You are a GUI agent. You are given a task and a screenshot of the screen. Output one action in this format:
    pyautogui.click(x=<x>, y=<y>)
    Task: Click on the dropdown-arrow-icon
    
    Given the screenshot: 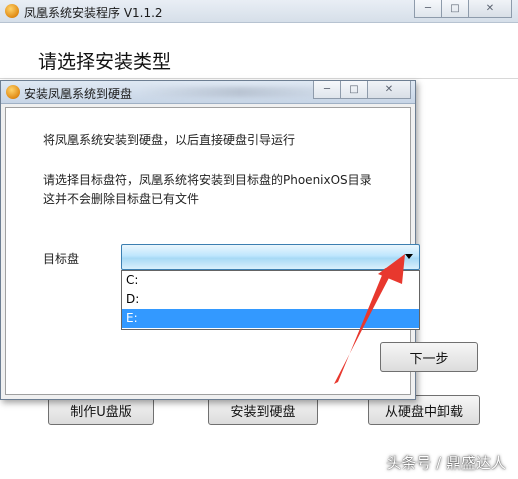 What is the action you would take?
    pyautogui.click(x=409, y=256)
    